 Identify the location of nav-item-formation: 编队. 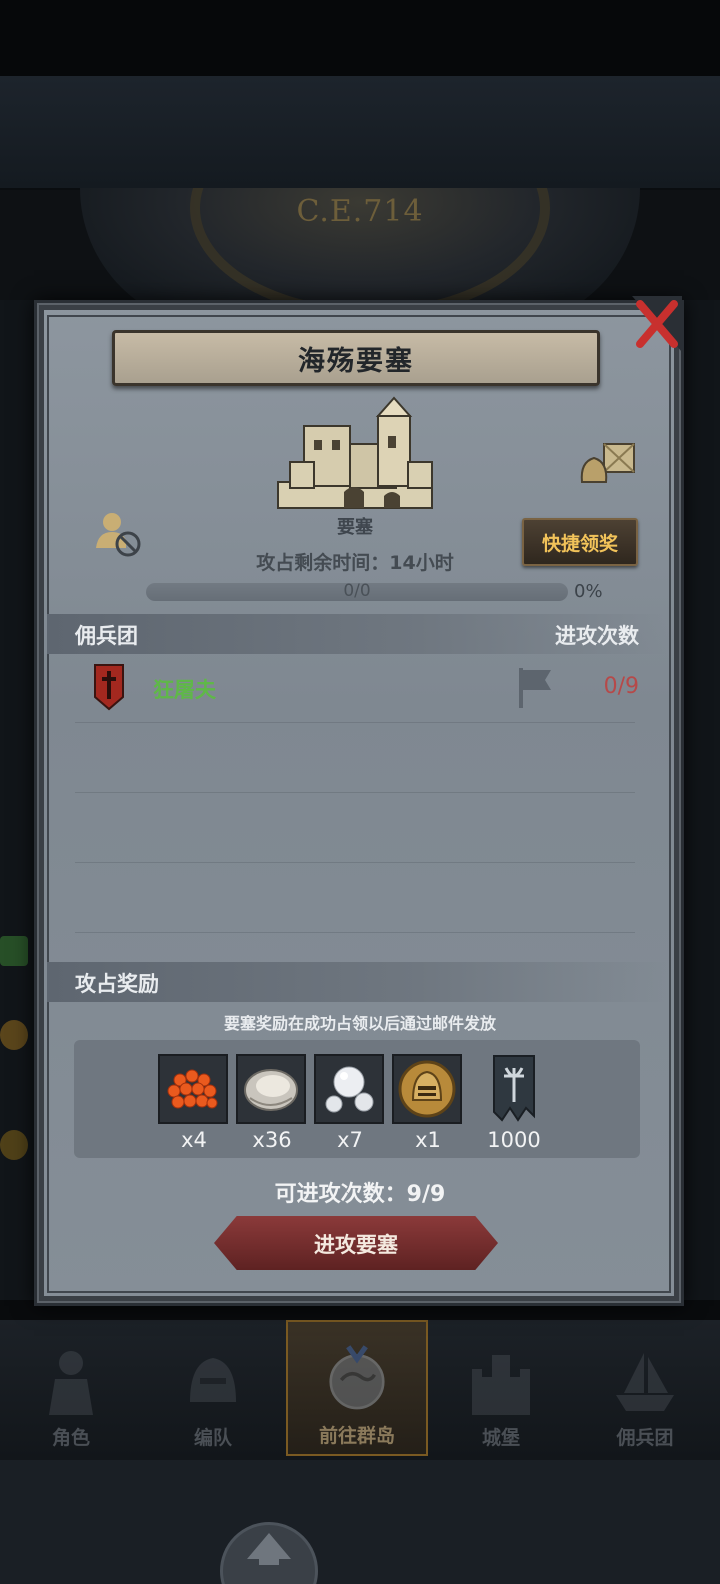
(213, 1388).